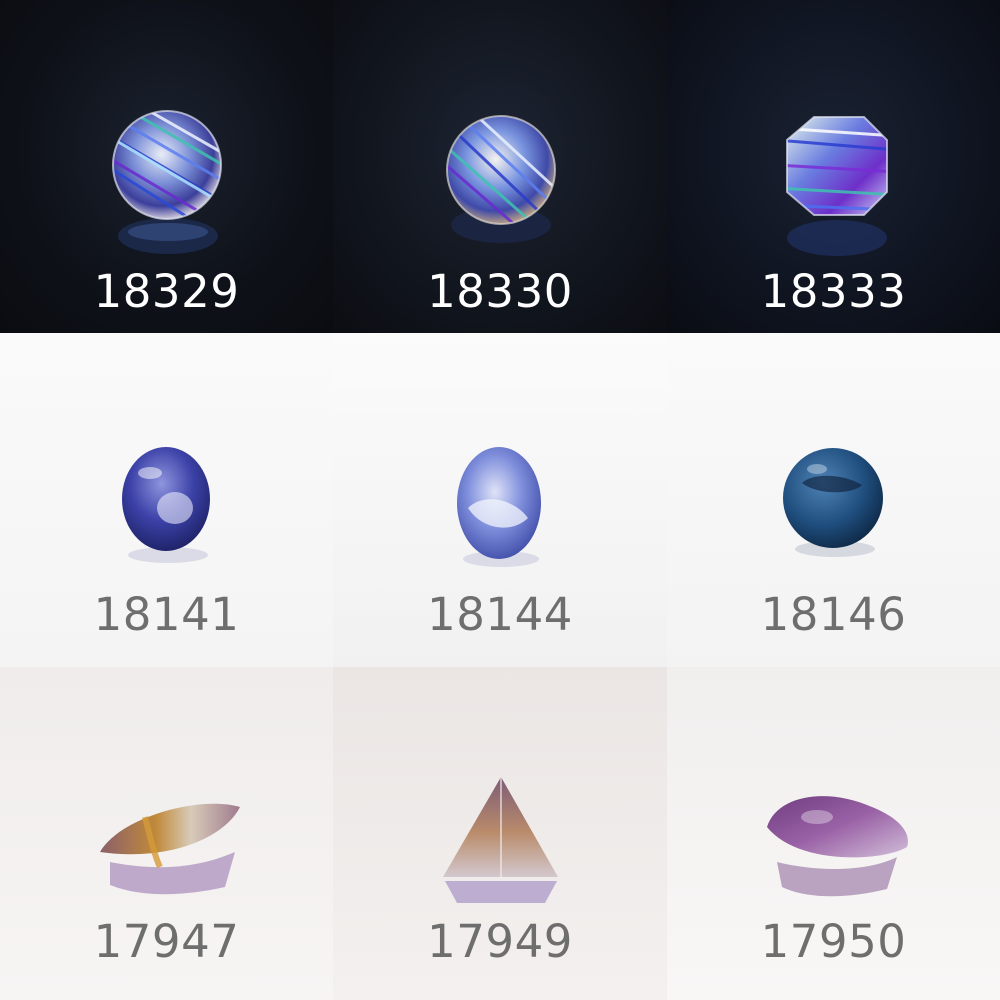 The image size is (1000, 1000). Describe the element at coordinates (166, 291) in the screenshot. I see `gem-code-label: 18329` at that location.